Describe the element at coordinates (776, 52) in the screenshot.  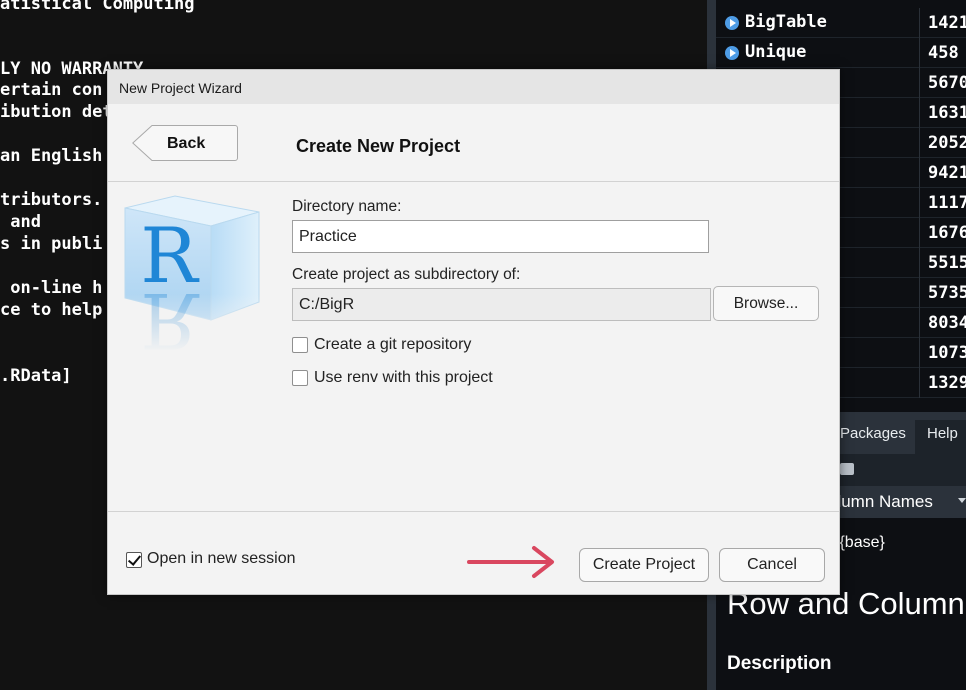
I see `env-var-name: Unique` at that location.